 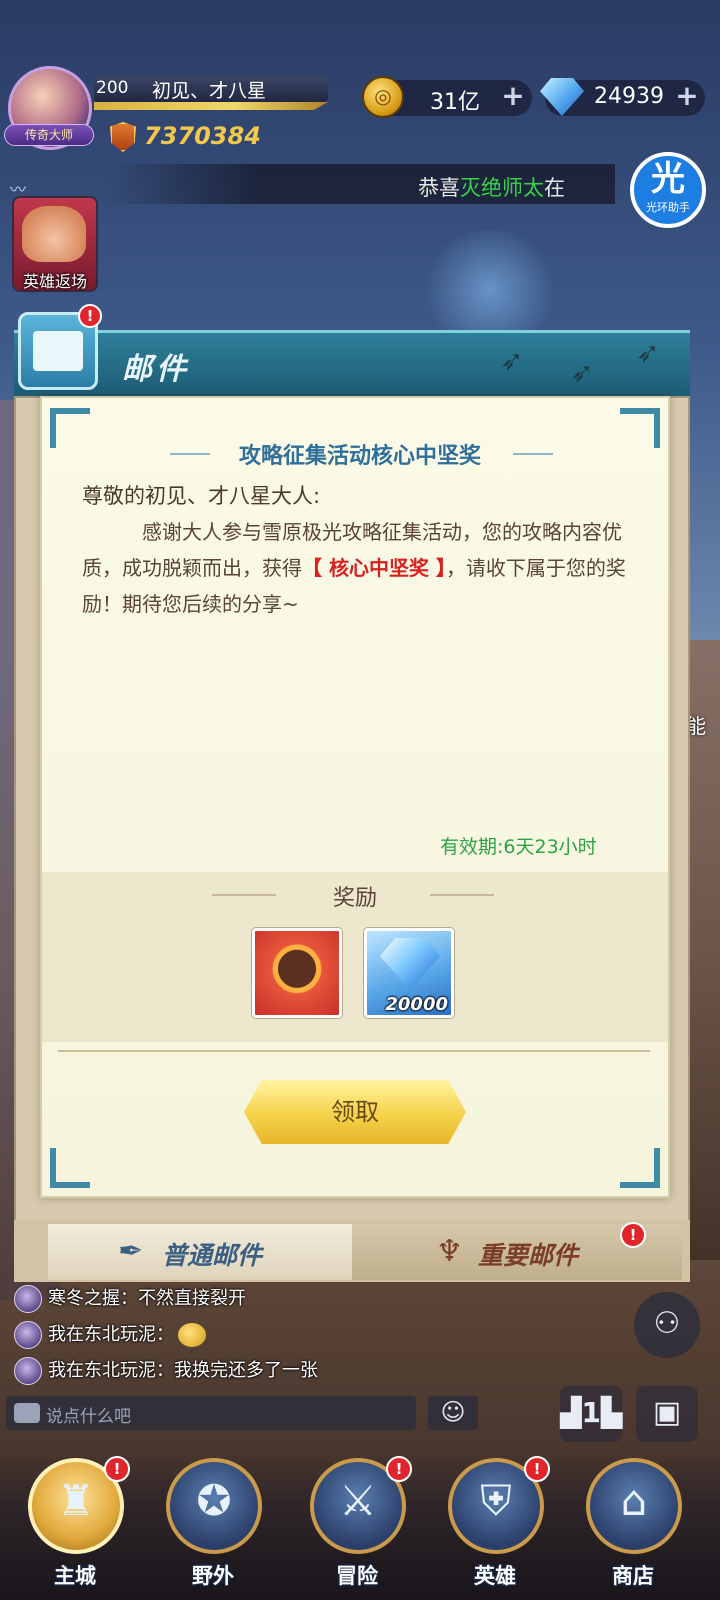 What do you see at coordinates (88, 1417) in the screenshot?
I see `chat-input-placeholder: 说点什么吧` at bounding box center [88, 1417].